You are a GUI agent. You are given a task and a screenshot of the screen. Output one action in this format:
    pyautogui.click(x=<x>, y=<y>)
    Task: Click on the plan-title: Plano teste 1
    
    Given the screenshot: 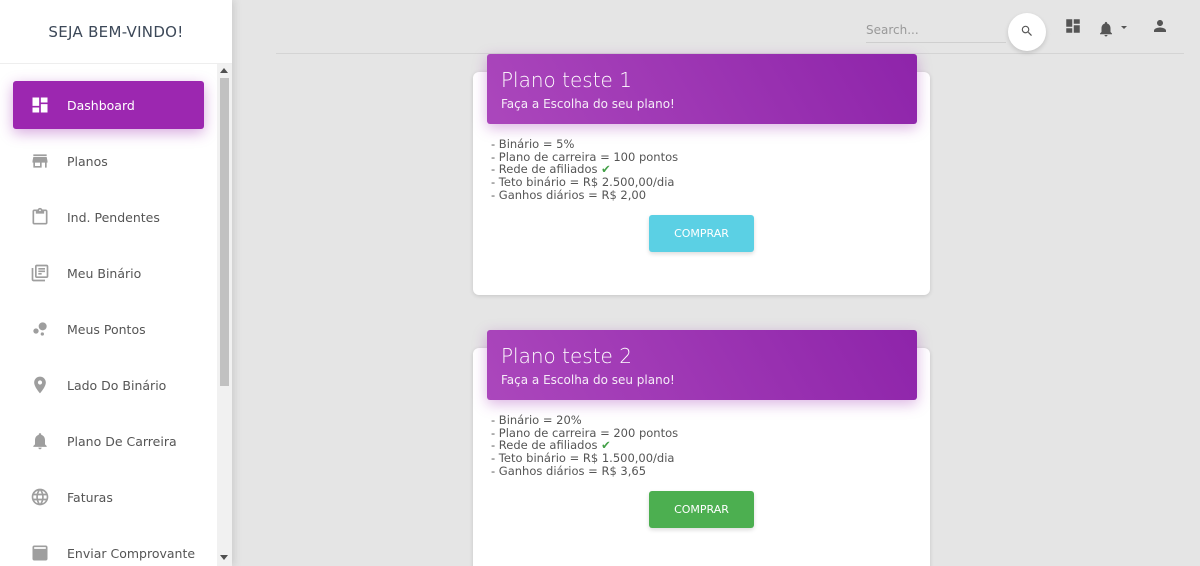 What is the action you would take?
    pyautogui.click(x=566, y=80)
    